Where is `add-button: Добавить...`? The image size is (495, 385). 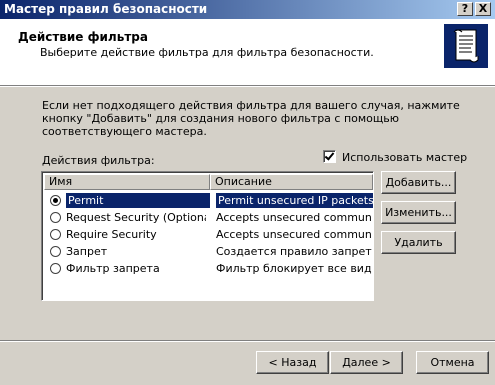
add-button: Добавить... is located at coordinates (418, 182).